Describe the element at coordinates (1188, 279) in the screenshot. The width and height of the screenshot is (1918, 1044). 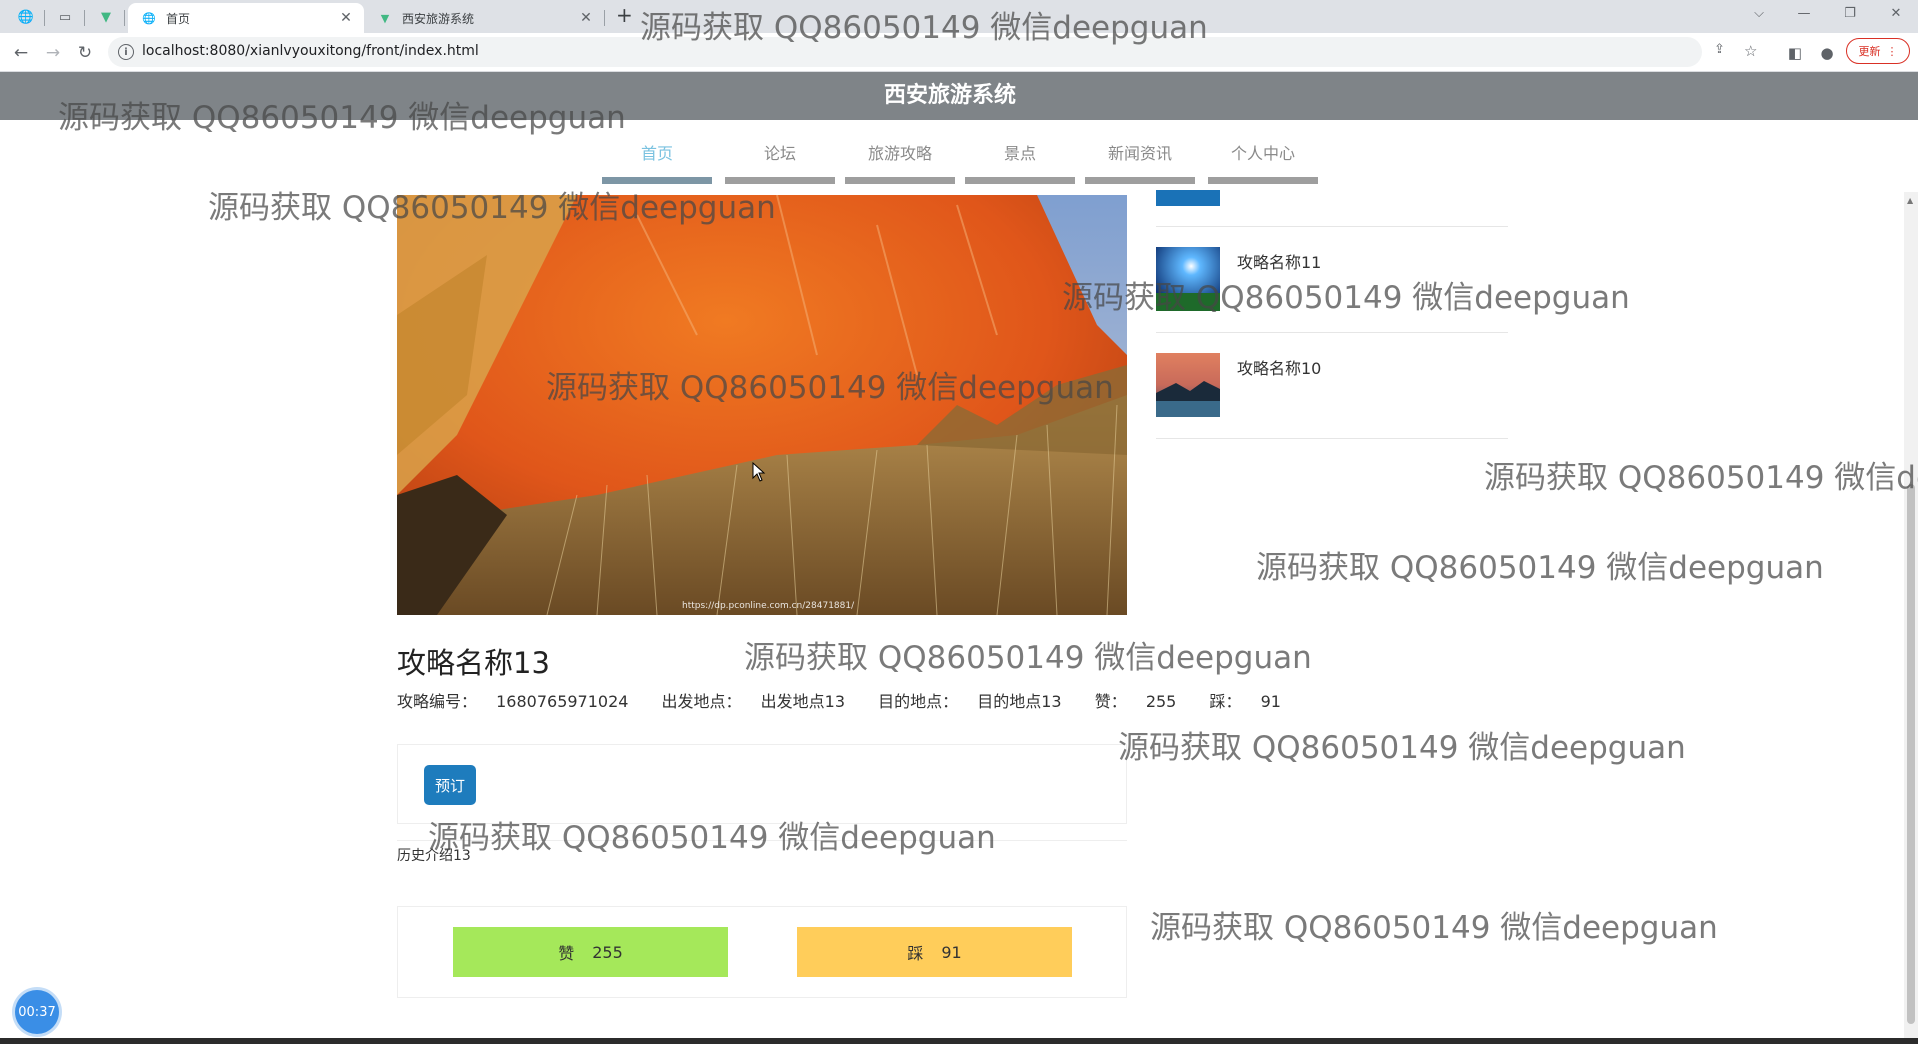
I see `guide-thumbnail` at that location.